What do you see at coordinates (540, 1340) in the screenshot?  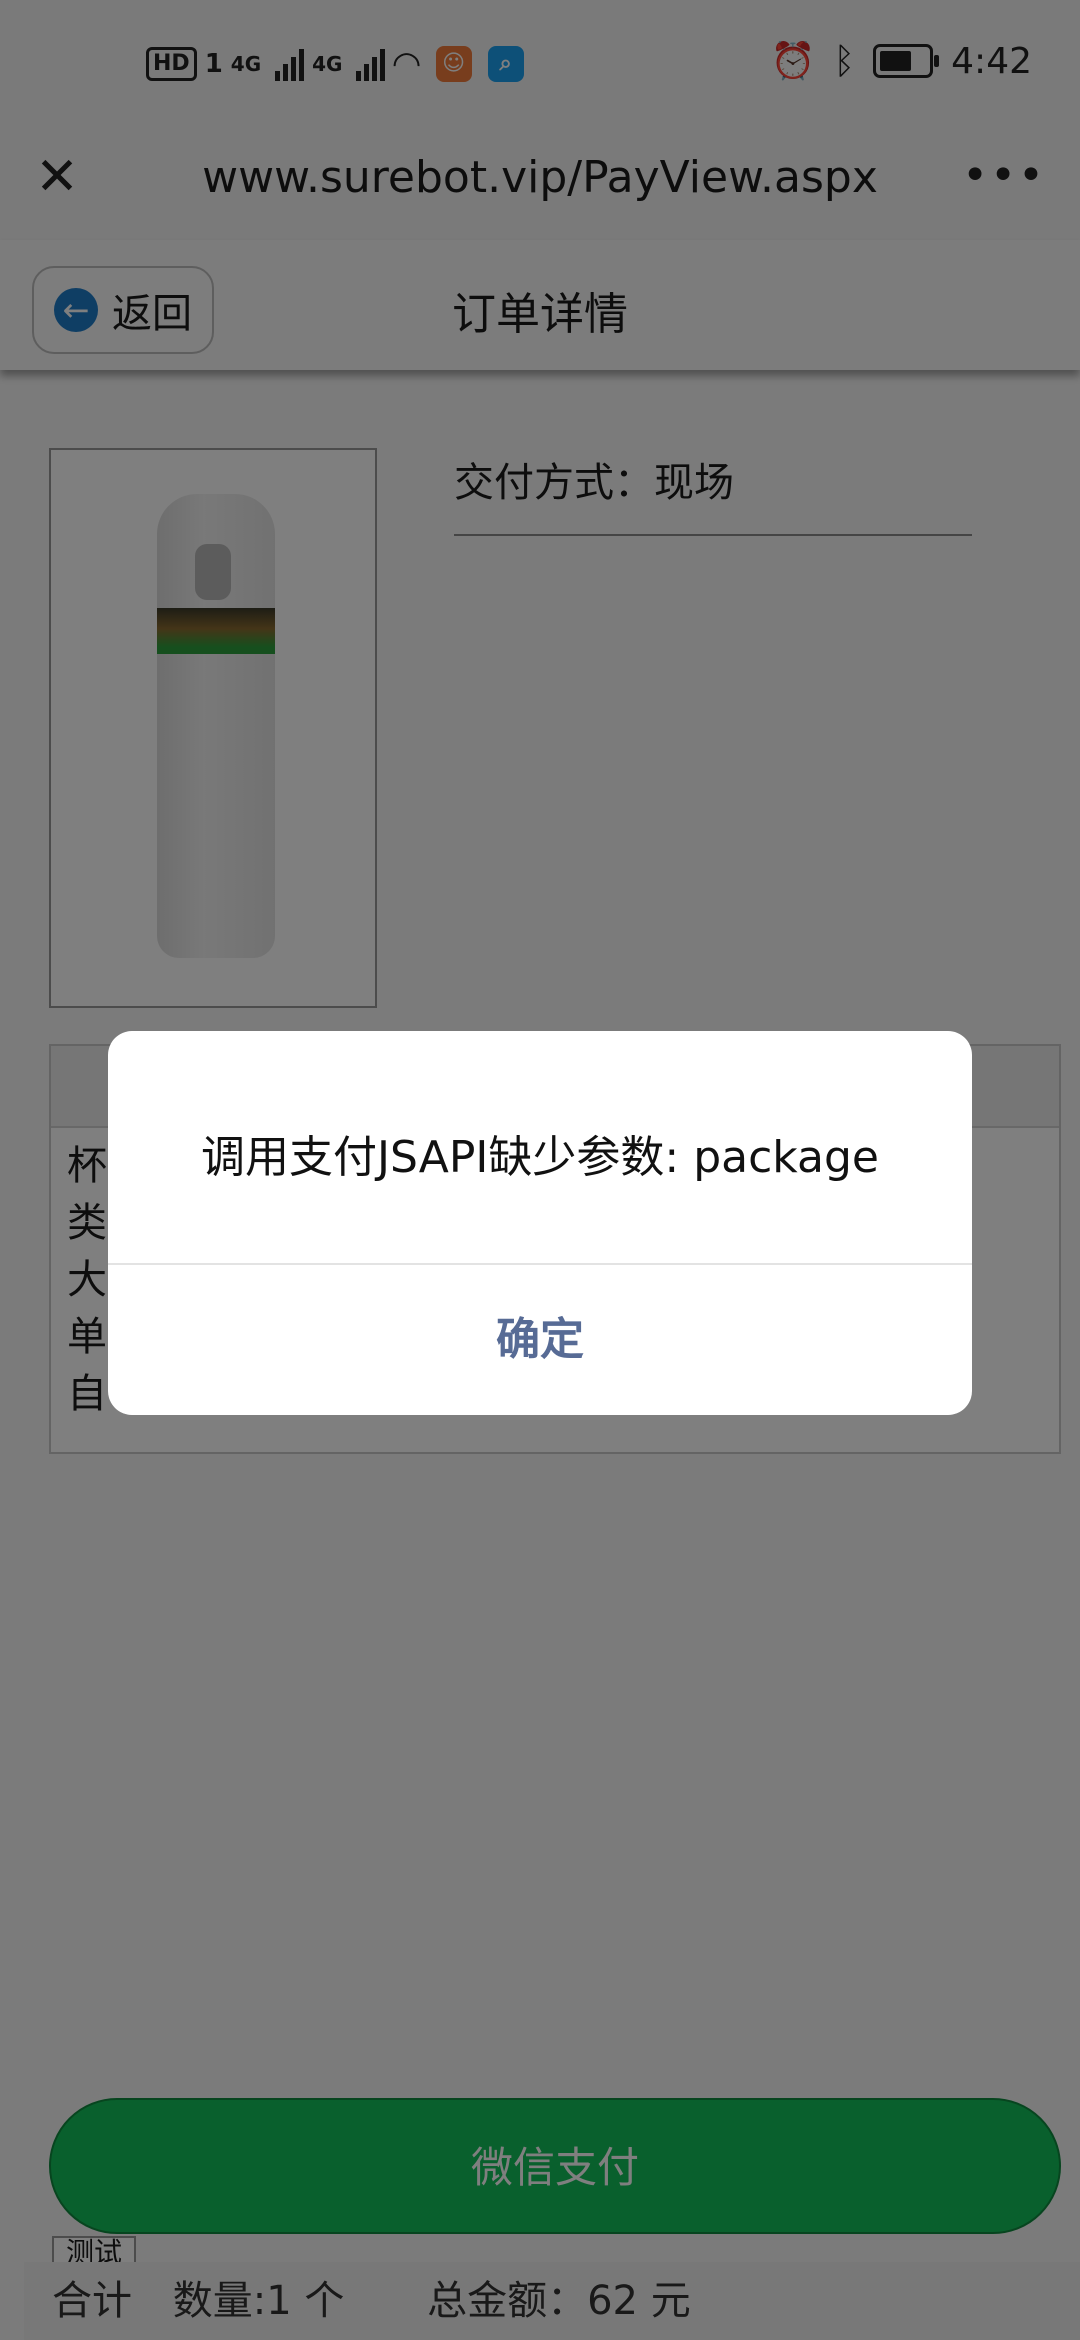 I see `confirm-button: 确定` at bounding box center [540, 1340].